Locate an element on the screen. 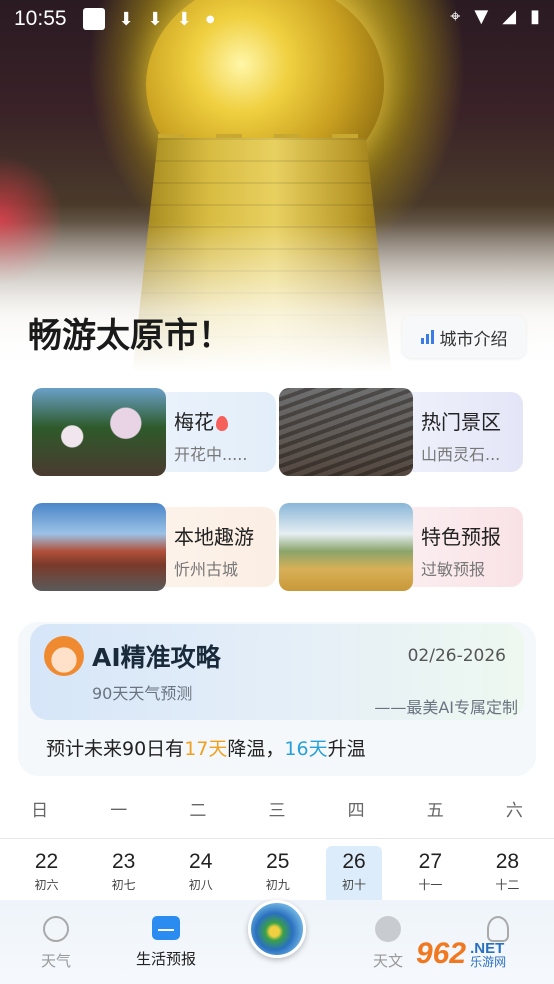 The height and width of the screenshot is (984, 554). card-title: 梅花 is located at coordinates (194, 422).